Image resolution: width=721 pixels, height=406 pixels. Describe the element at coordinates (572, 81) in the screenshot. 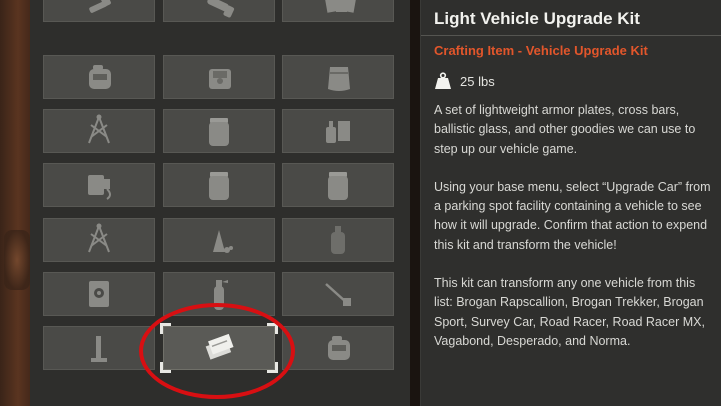

I see `weight-row: 25 lbs` at that location.